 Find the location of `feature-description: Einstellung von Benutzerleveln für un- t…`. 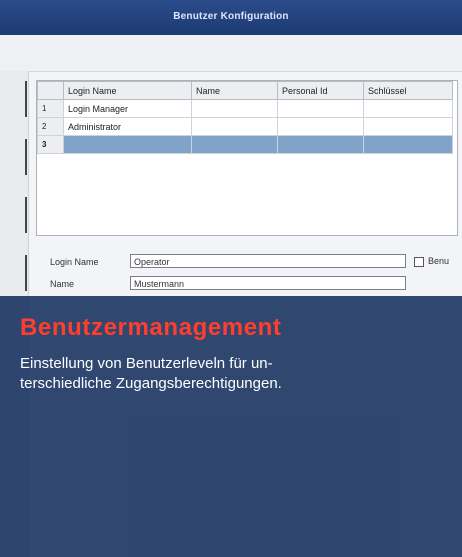

feature-description: Einstellung von Benutzerleveln für un- t… is located at coordinates (235, 374).